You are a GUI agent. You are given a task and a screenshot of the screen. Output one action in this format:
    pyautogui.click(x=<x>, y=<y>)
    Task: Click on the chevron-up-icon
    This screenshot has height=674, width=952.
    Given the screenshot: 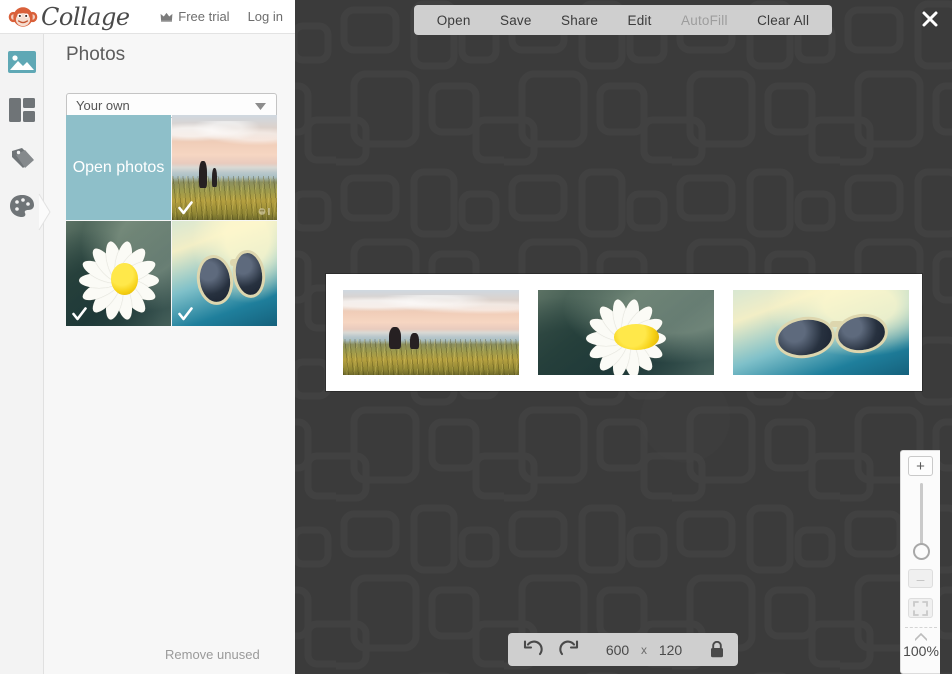 What is the action you would take?
    pyautogui.click(x=921, y=637)
    